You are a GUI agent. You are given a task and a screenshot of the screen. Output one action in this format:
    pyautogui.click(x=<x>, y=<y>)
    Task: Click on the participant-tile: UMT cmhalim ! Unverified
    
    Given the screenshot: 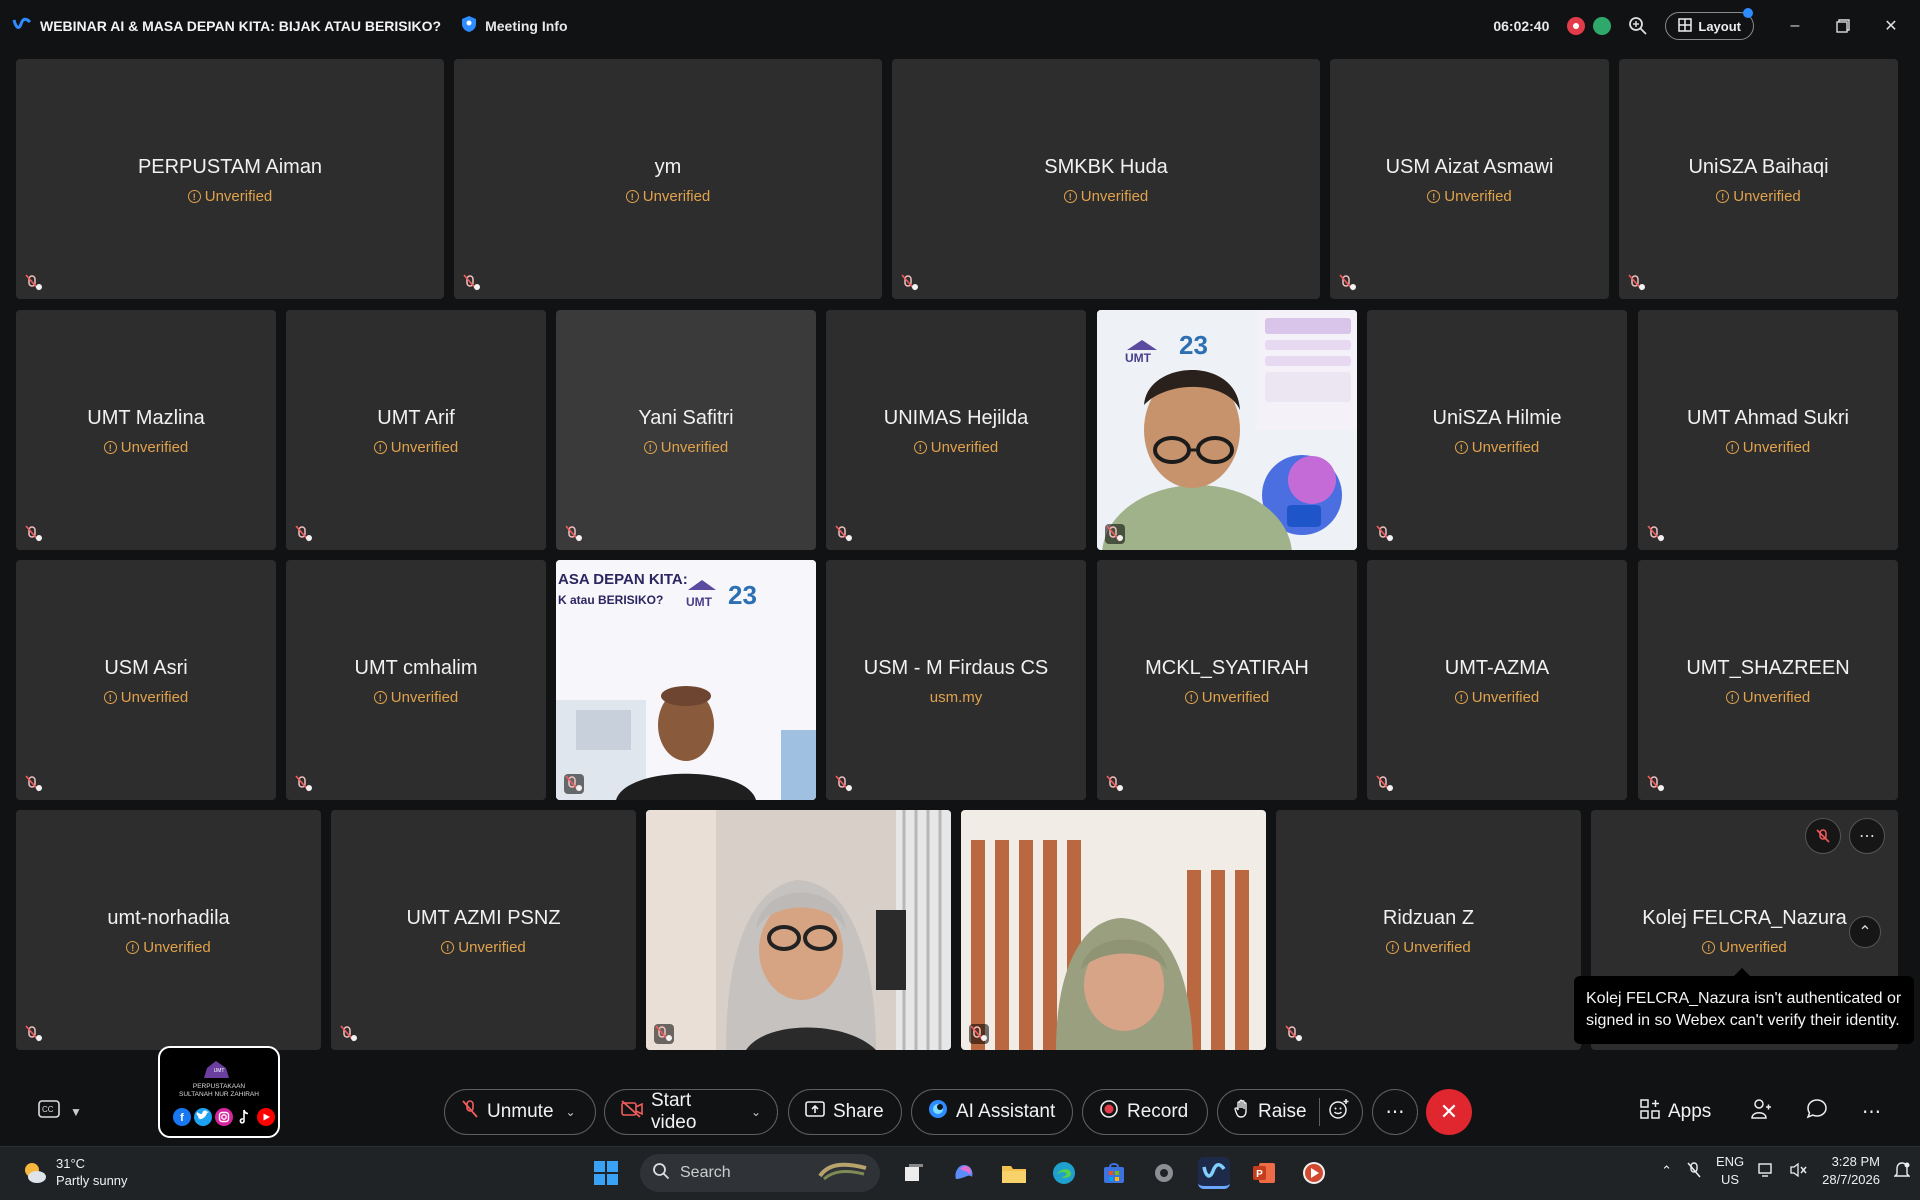 What is the action you would take?
    pyautogui.click(x=416, y=680)
    